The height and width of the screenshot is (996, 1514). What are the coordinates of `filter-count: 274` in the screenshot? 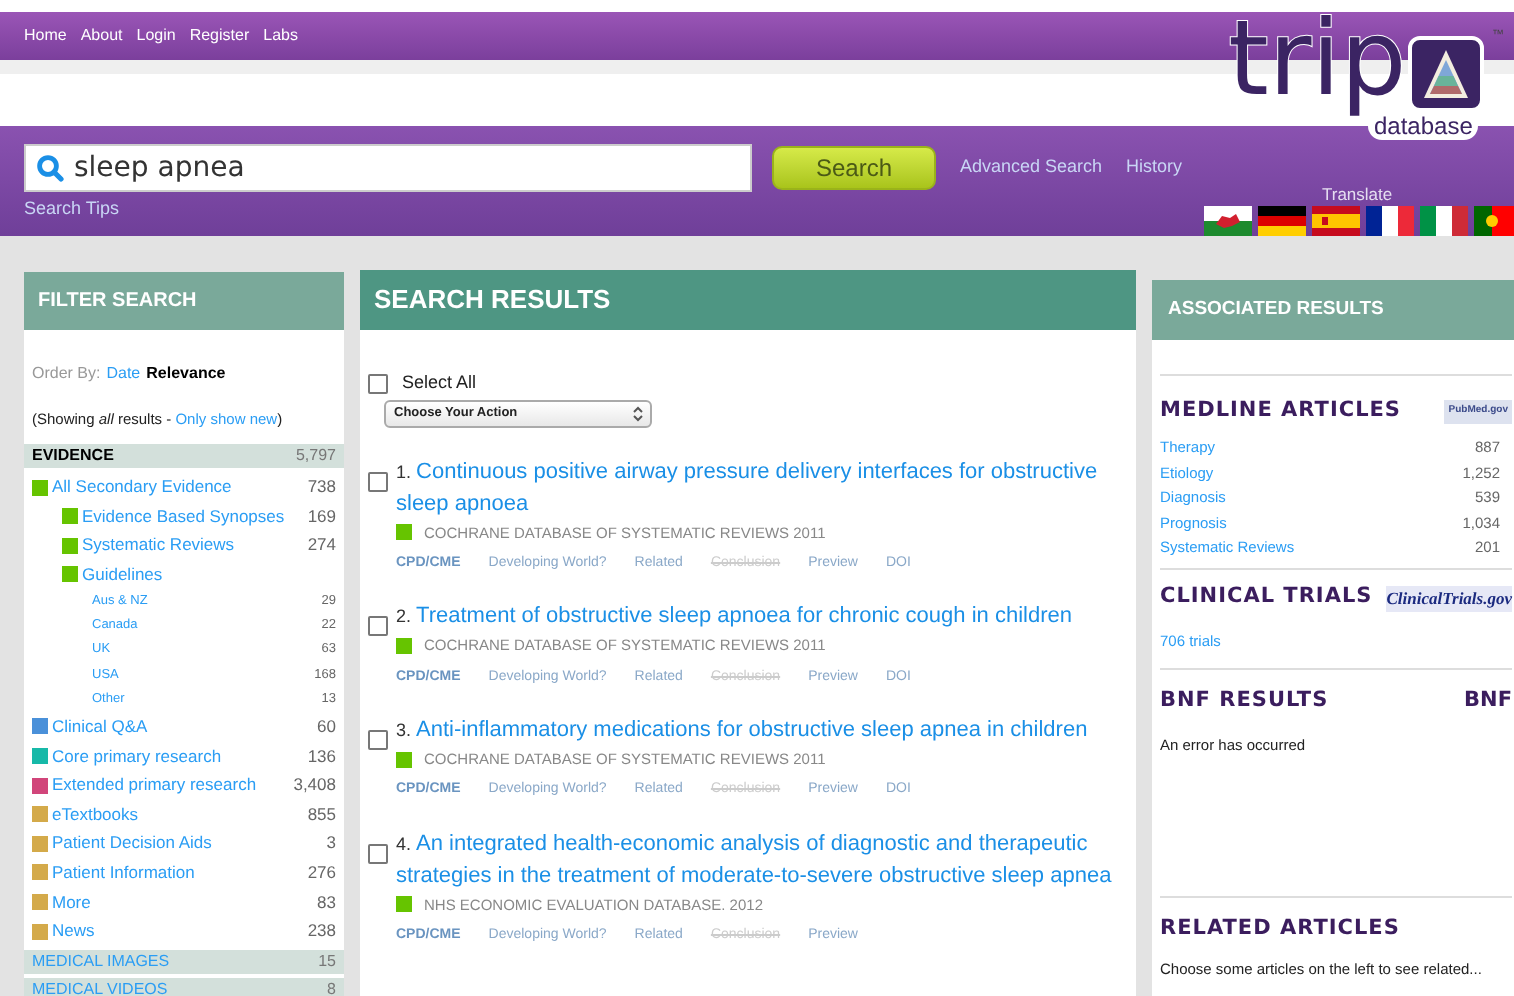 It's located at (321, 545).